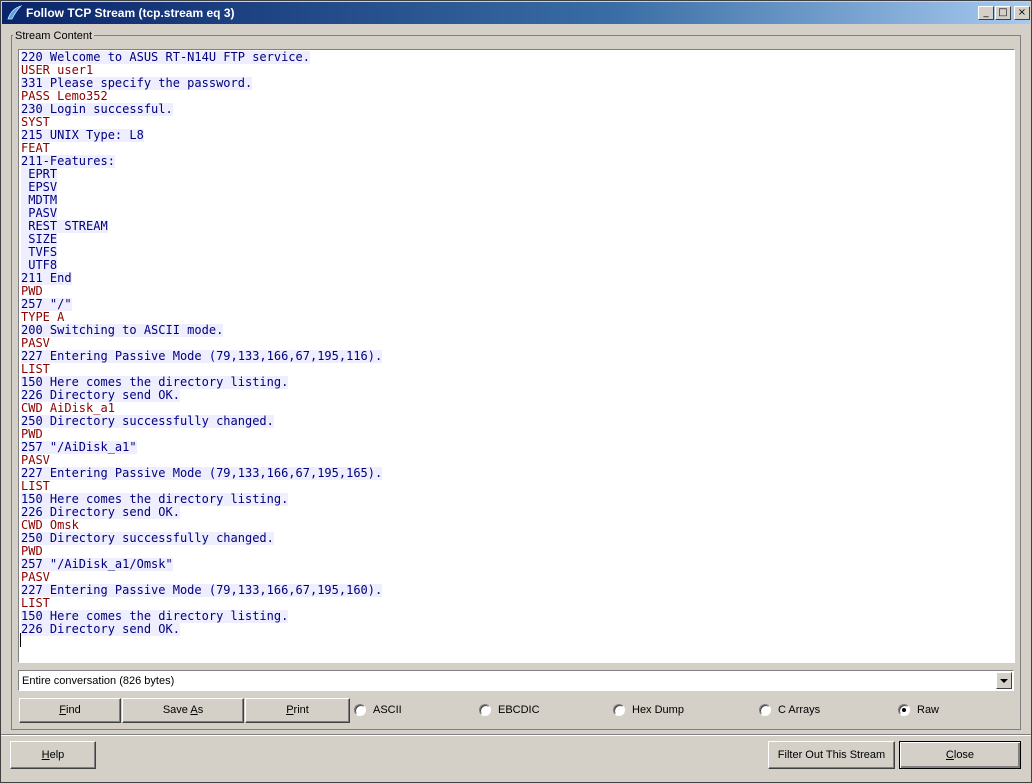  Describe the element at coordinates (1022, 13) in the screenshot. I see `close-window-button: ×` at that location.